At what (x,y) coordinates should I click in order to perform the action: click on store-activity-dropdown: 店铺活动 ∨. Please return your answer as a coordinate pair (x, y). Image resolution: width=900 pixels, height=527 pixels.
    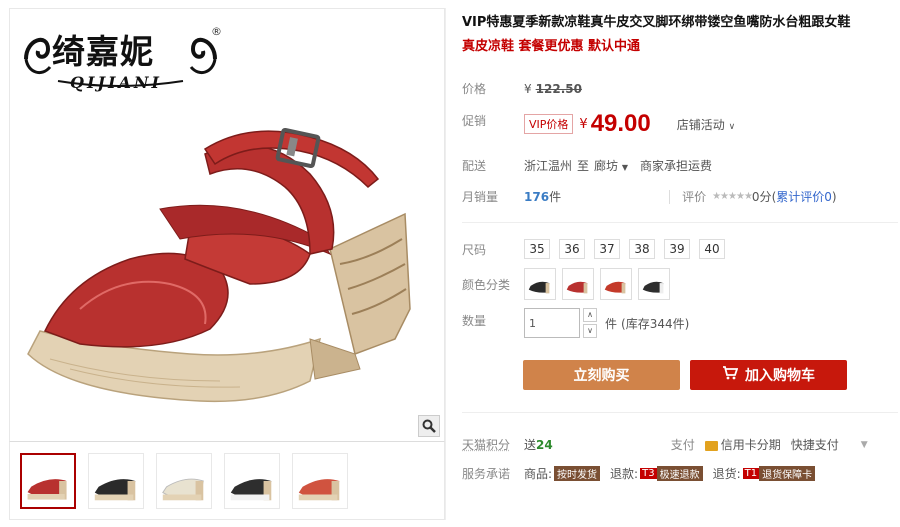
    Looking at the image, I should click on (706, 124).